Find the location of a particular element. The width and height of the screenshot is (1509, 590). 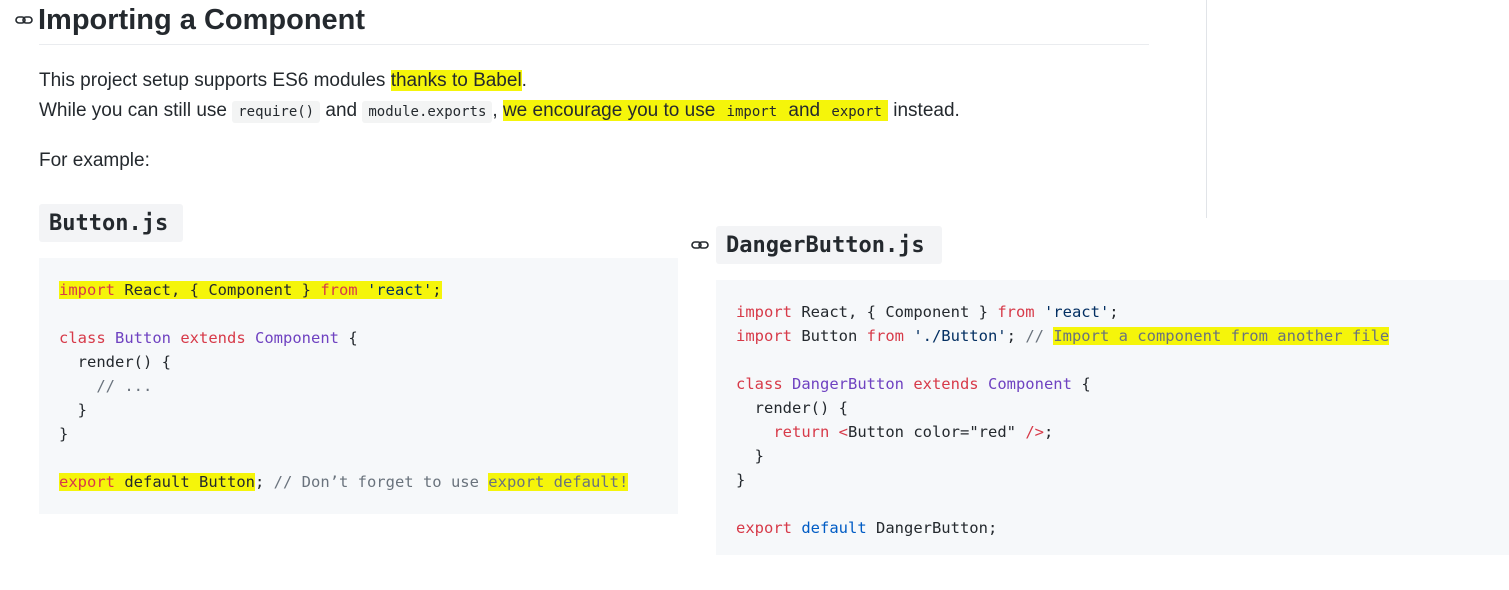

text: While you can still use is located at coordinates (136, 110).